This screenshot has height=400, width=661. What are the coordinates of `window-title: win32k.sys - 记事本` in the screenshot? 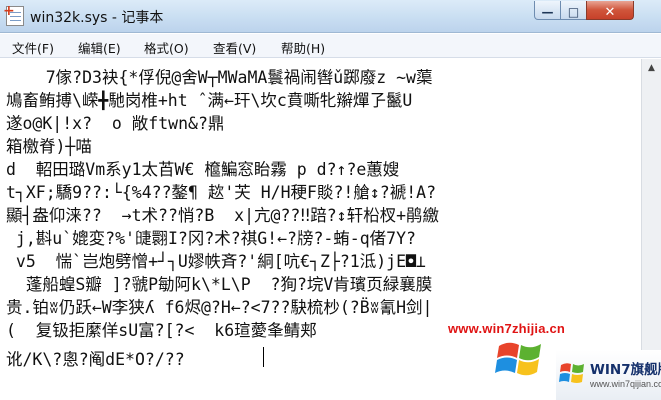 It's located at (97, 18).